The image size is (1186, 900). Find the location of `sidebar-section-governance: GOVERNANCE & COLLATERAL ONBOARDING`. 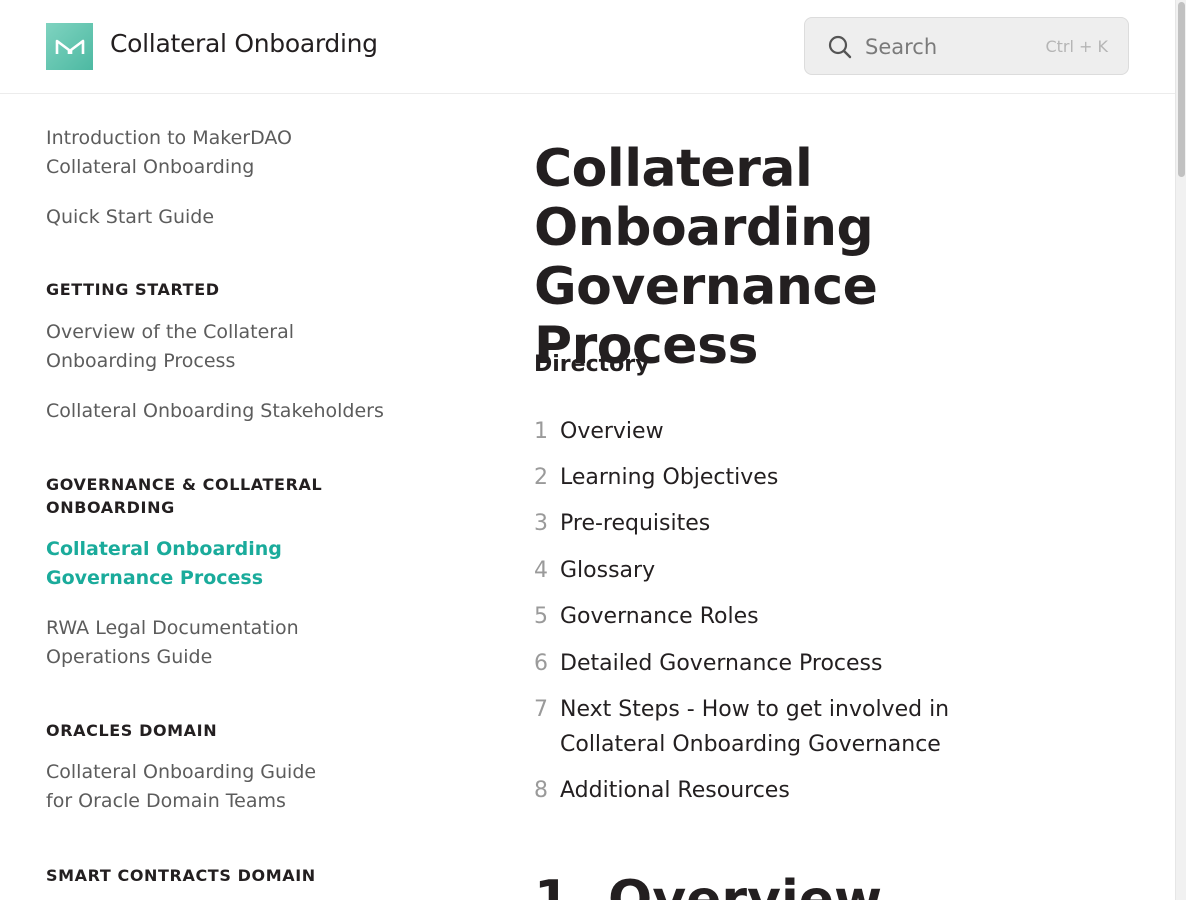

sidebar-section-governance: GOVERNANCE & COLLATERAL ONBOARDING is located at coordinates (184, 496).